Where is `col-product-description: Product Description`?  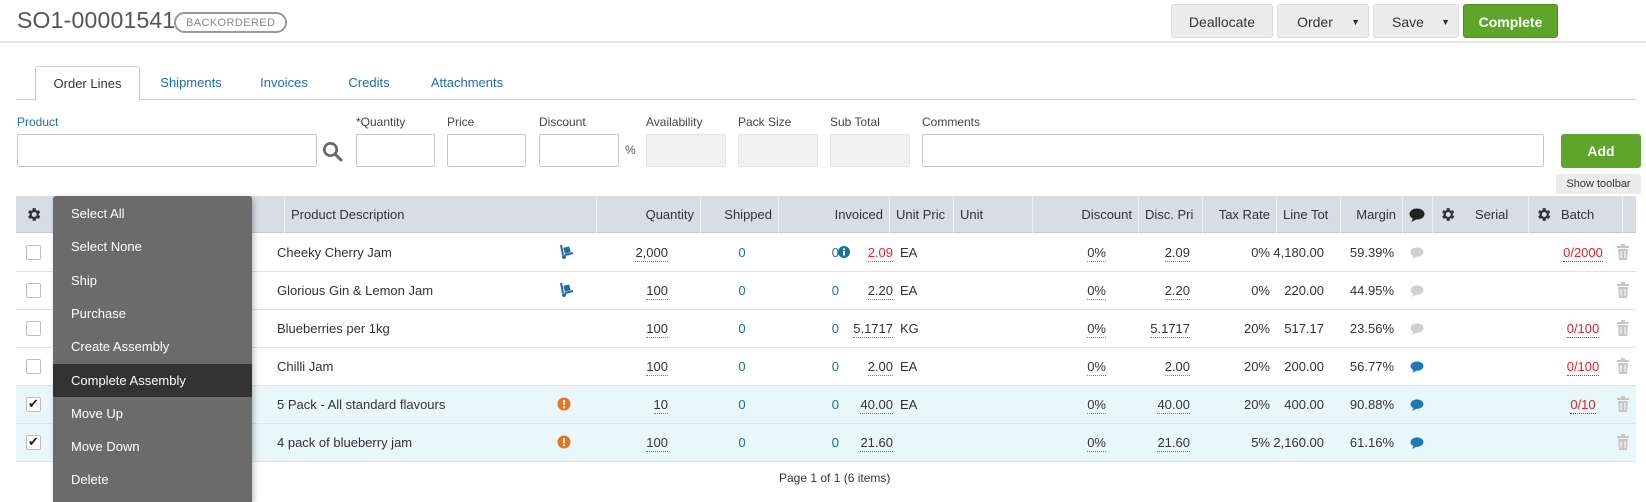 col-product-description: Product Description is located at coordinates (440, 214).